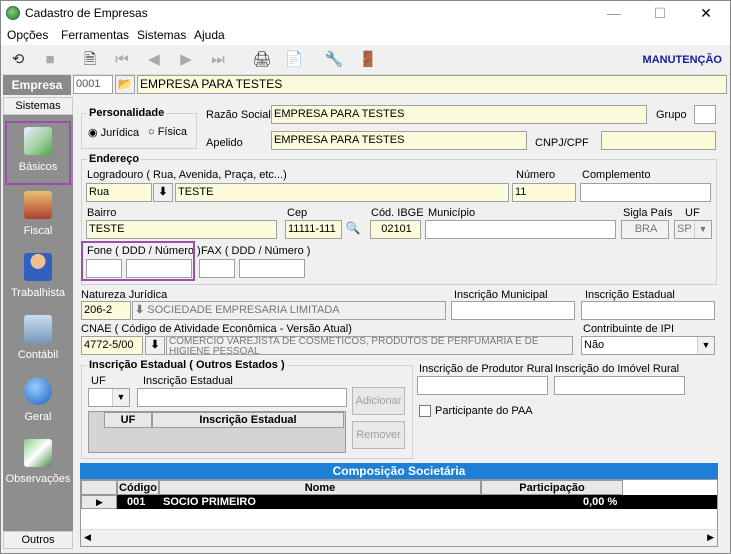 The height and width of the screenshot is (554, 731). I want to click on close-icon: ✕, so click(706, 13).